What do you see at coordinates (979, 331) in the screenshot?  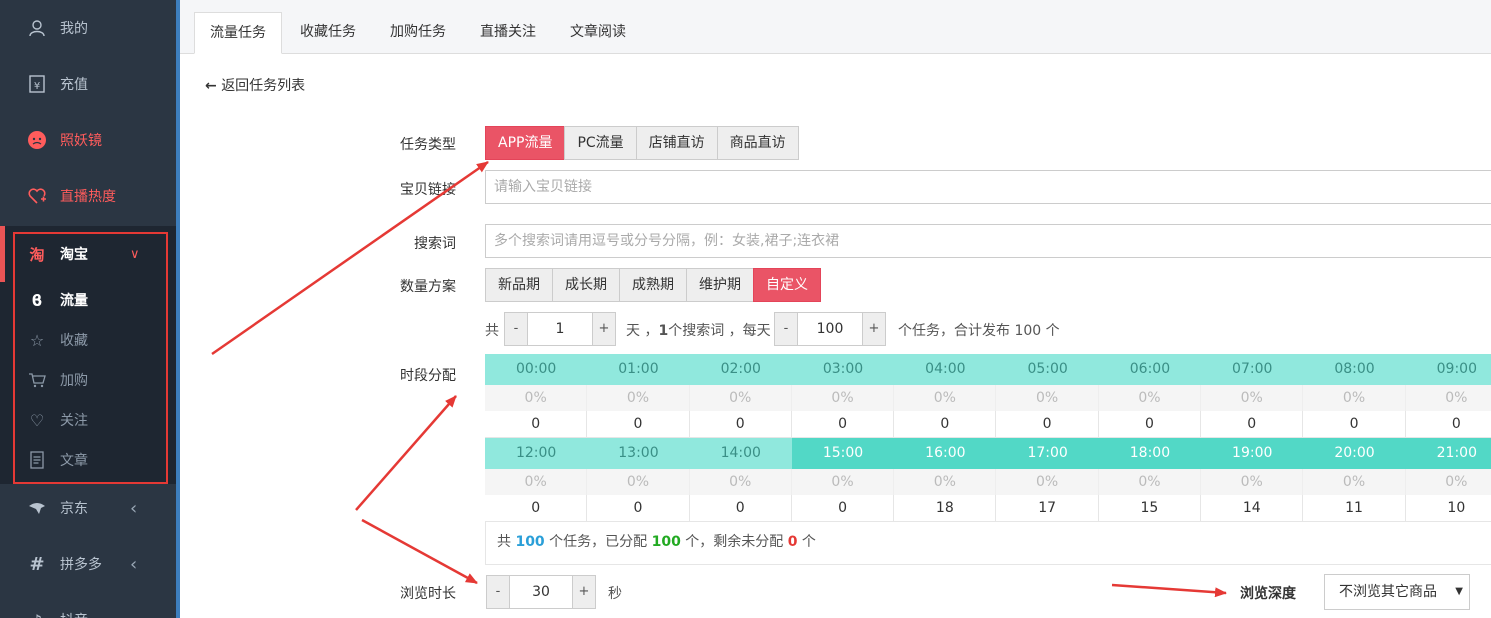 I see `plan-text-summary: 个任务，合计发布 100 个` at bounding box center [979, 331].